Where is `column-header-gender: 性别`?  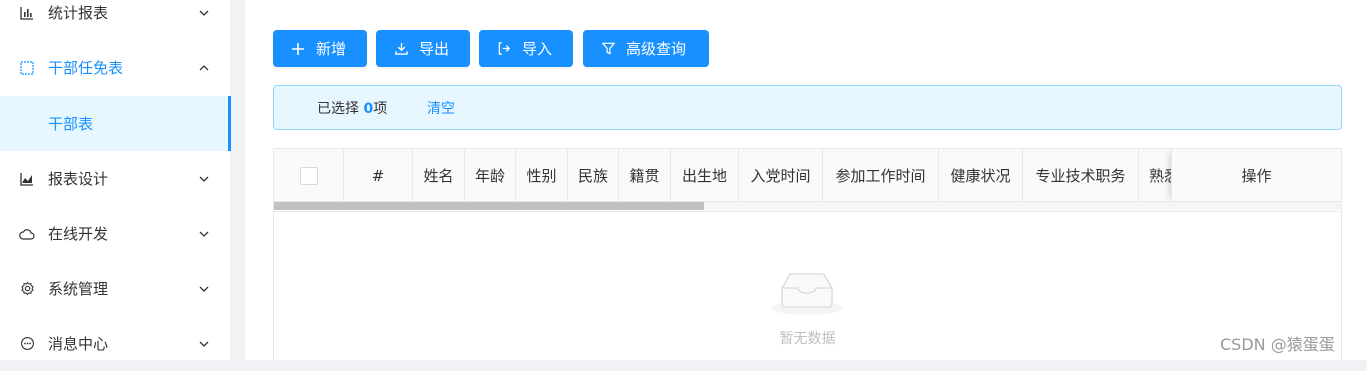 column-header-gender: 性别 is located at coordinates (542, 175).